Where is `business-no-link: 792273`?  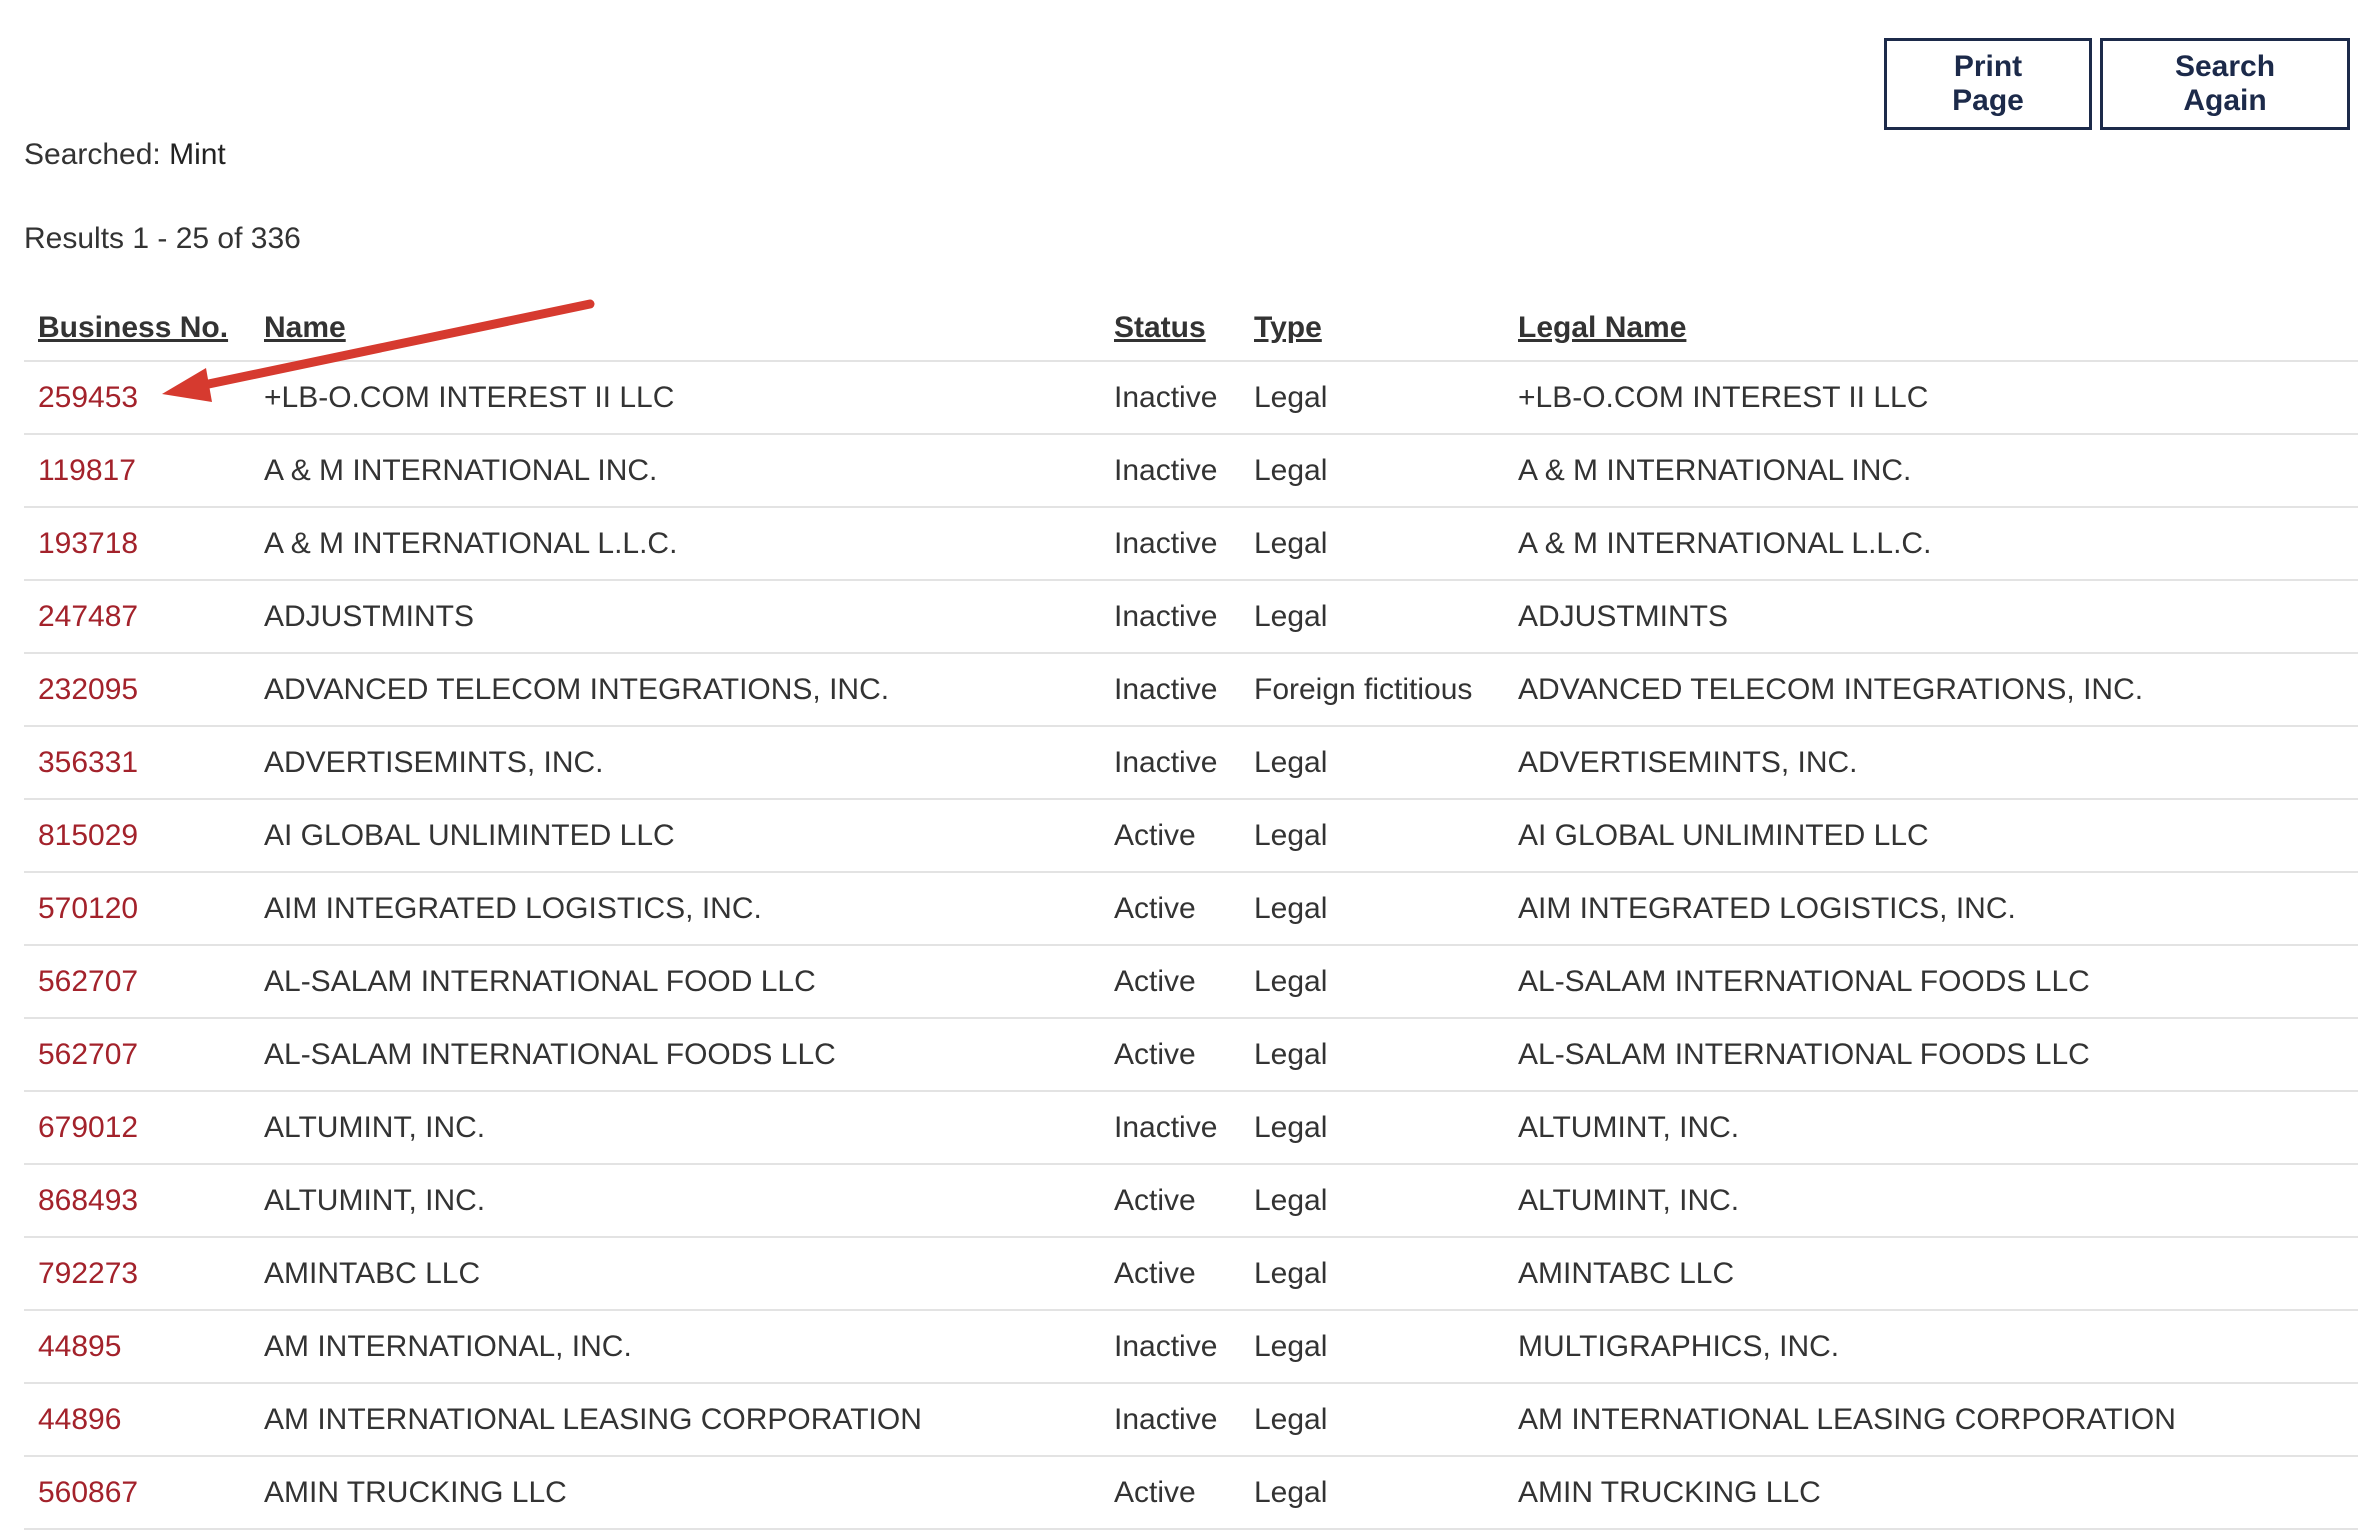 business-no-link: 792273 is located at coordinates (88, 1273).